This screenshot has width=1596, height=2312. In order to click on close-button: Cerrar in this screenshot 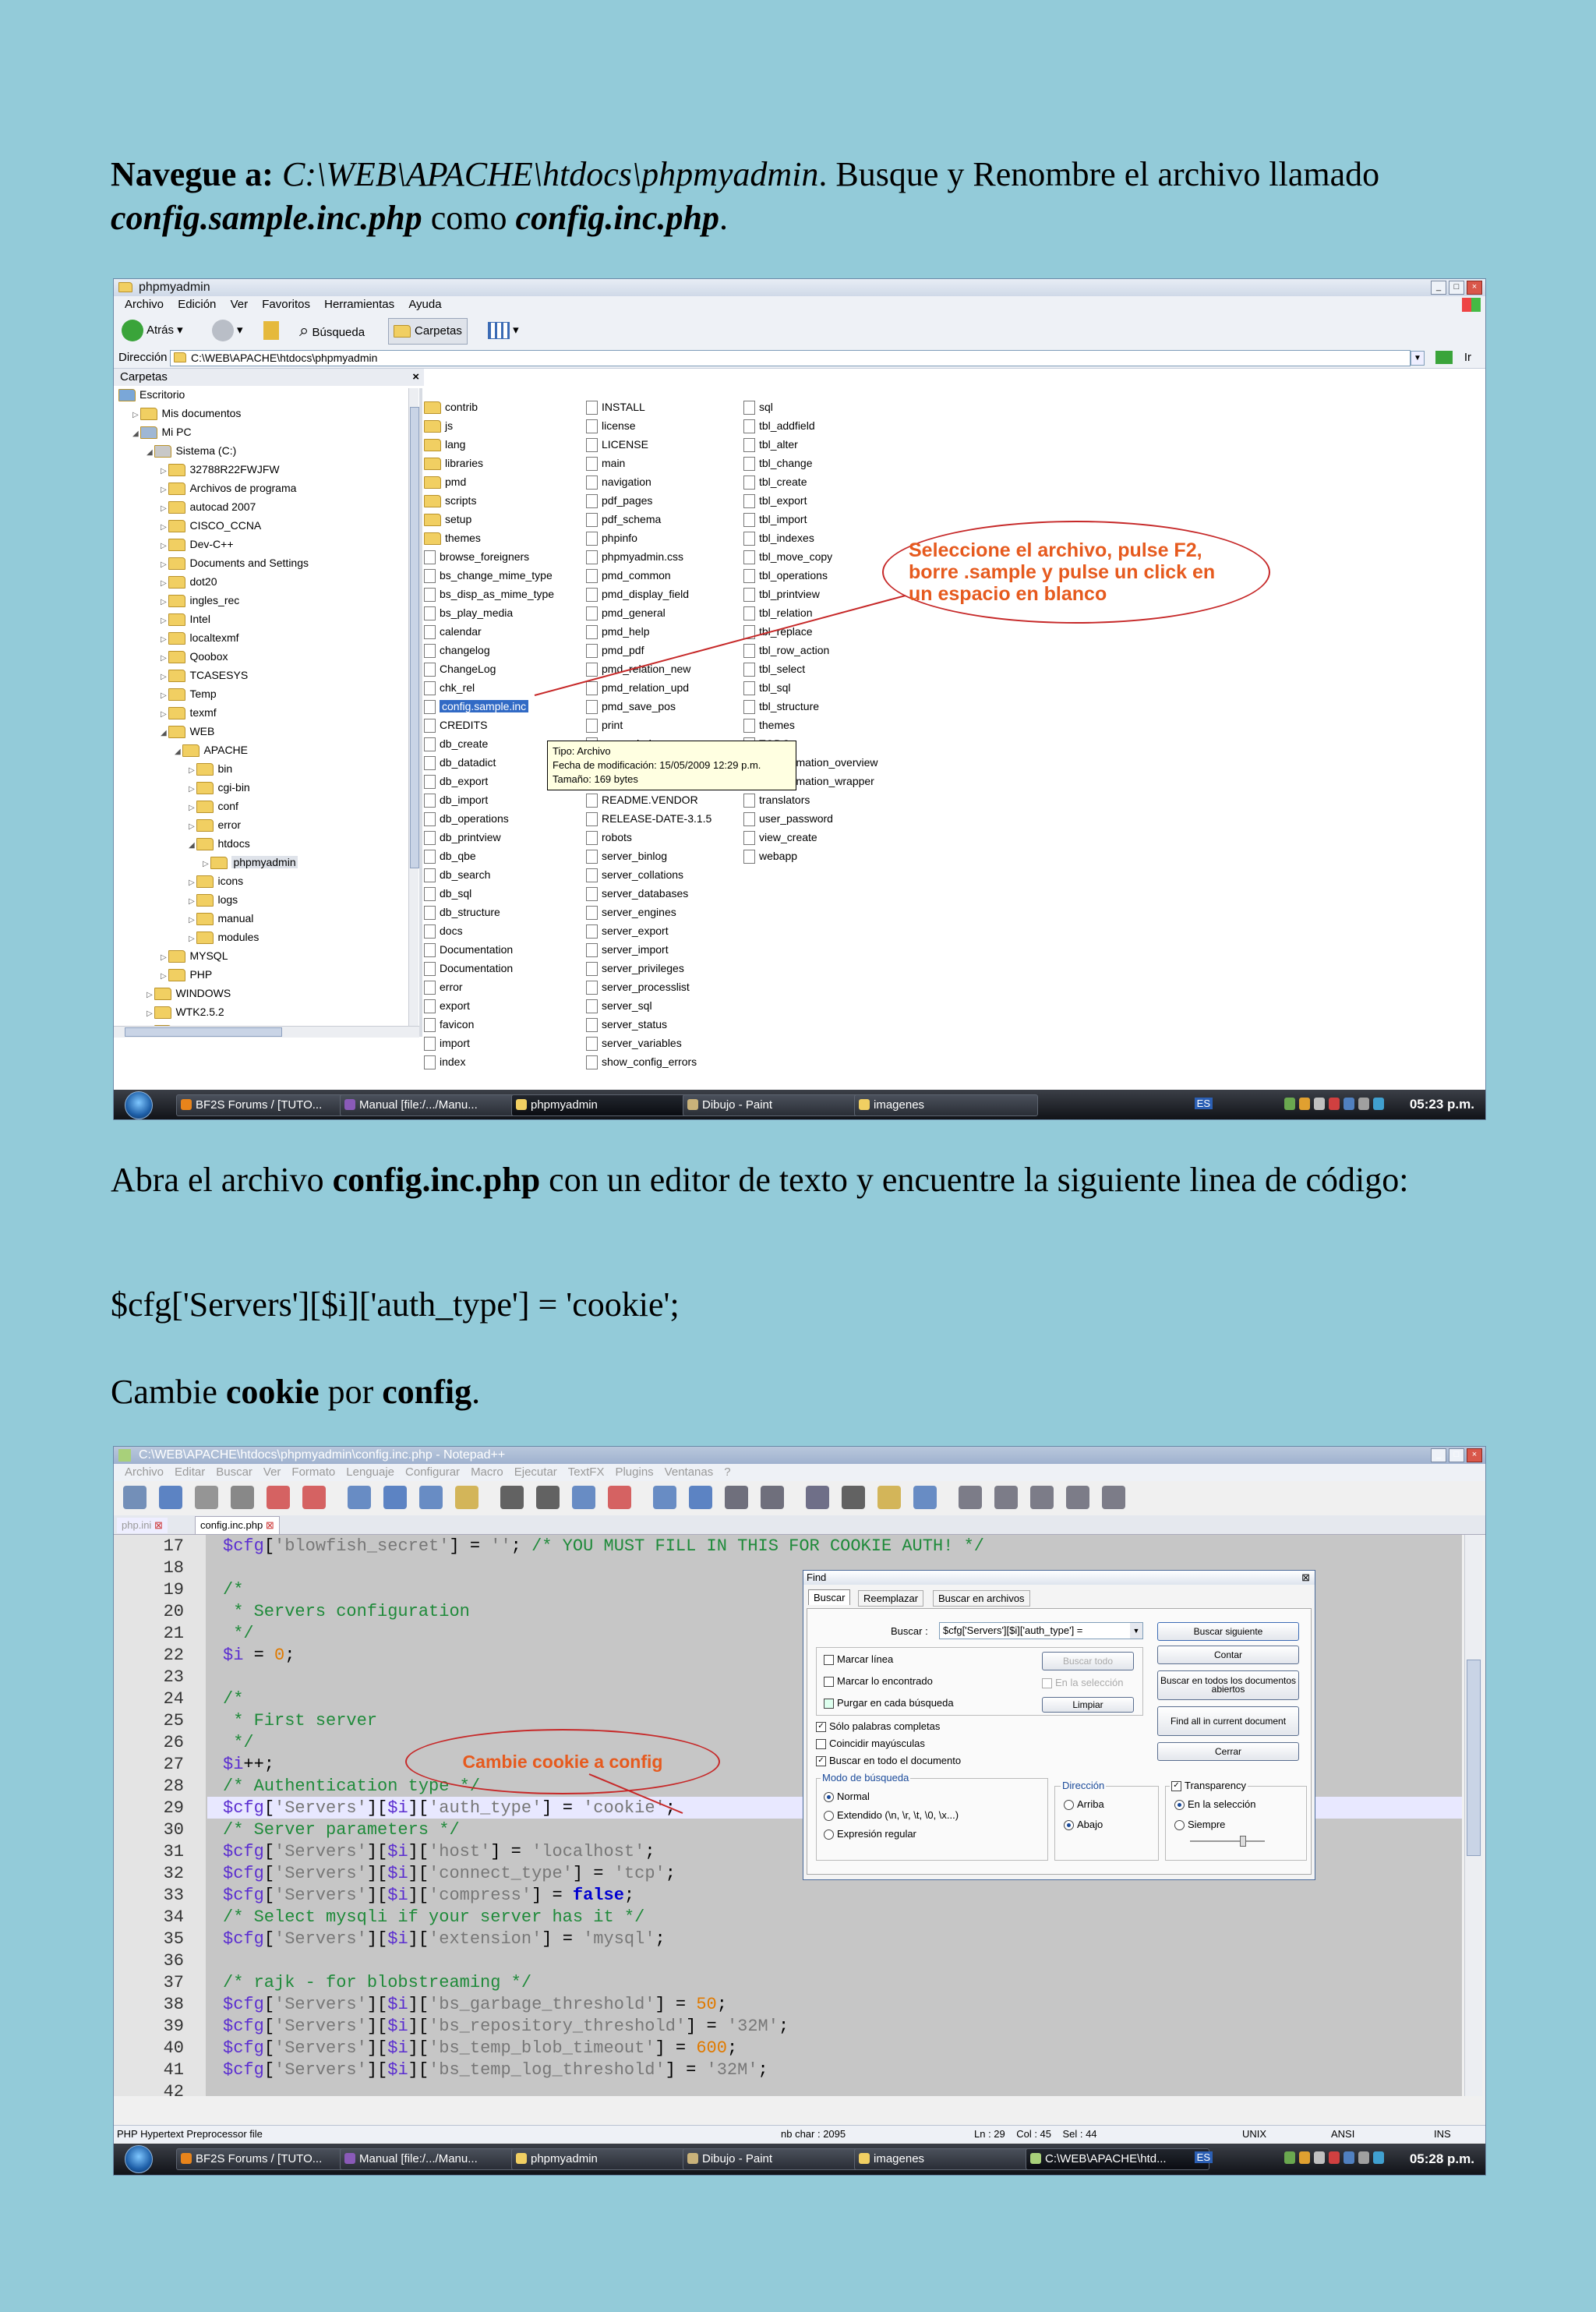, I will do `click(1228, 1751)`.